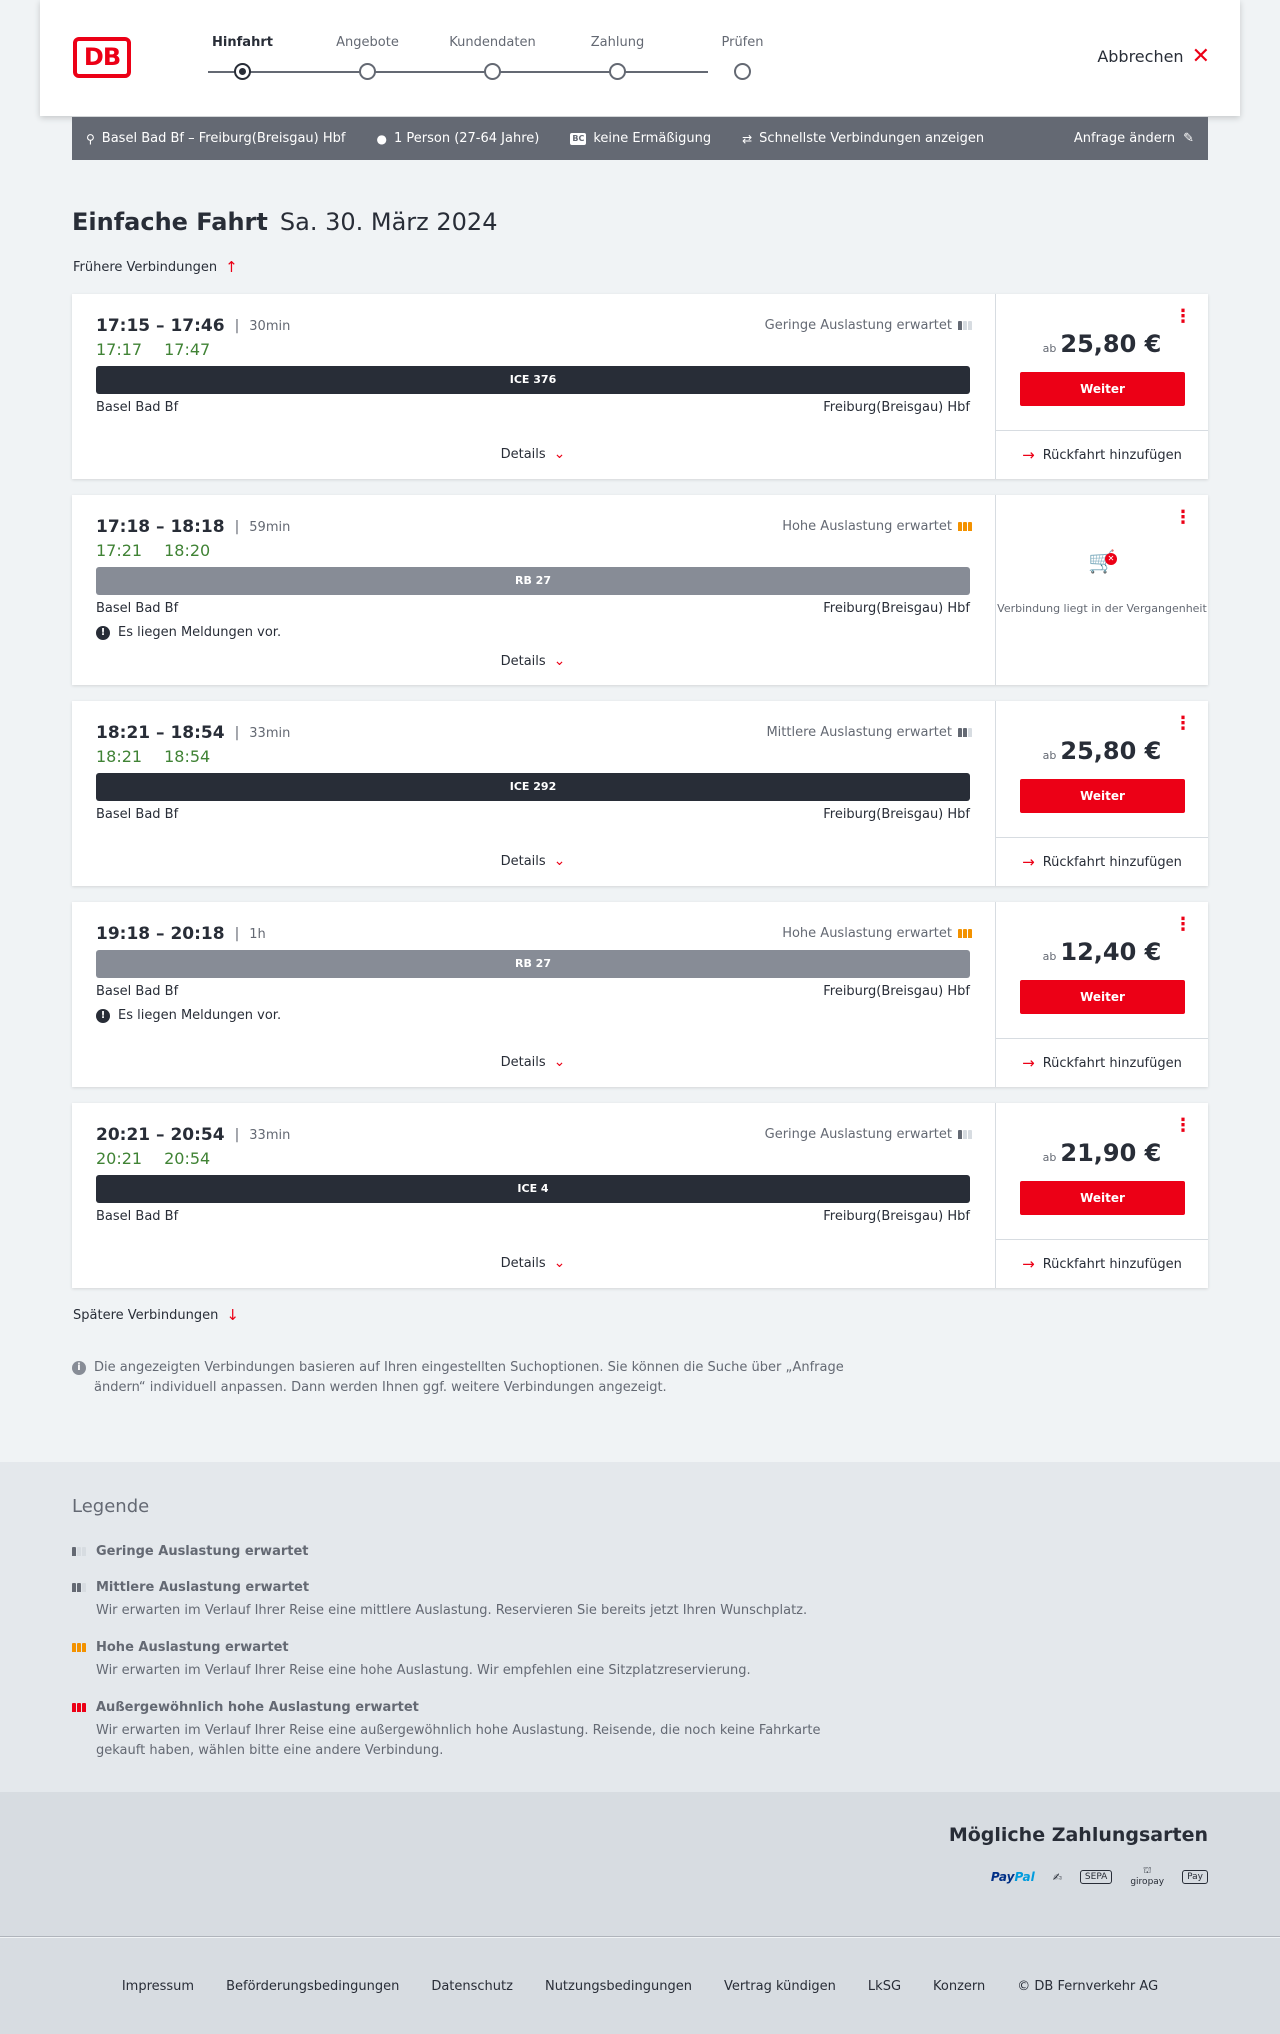 This screenshot has height=2034, width=1280. I want to click on step-zahlung: Zahlung, so click(617, 57).